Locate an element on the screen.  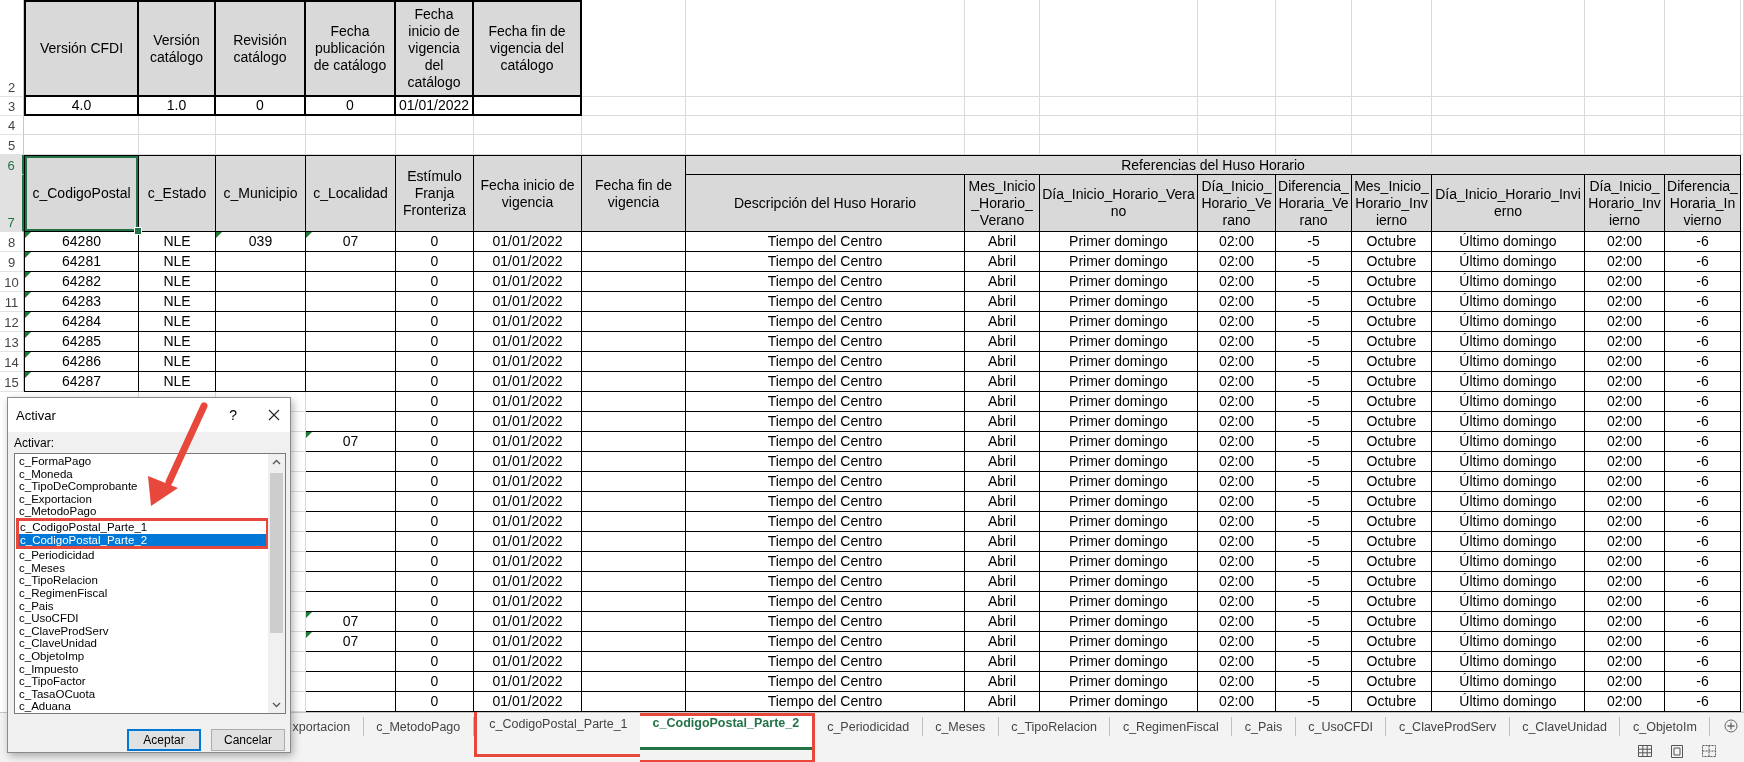
column-header: c_CodigoPostal is located at coordinates (81, 193).